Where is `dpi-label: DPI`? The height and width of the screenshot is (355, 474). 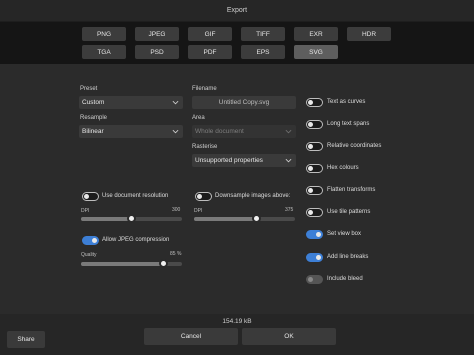 dpi-label: DPI is located at coordinates (85, 211).